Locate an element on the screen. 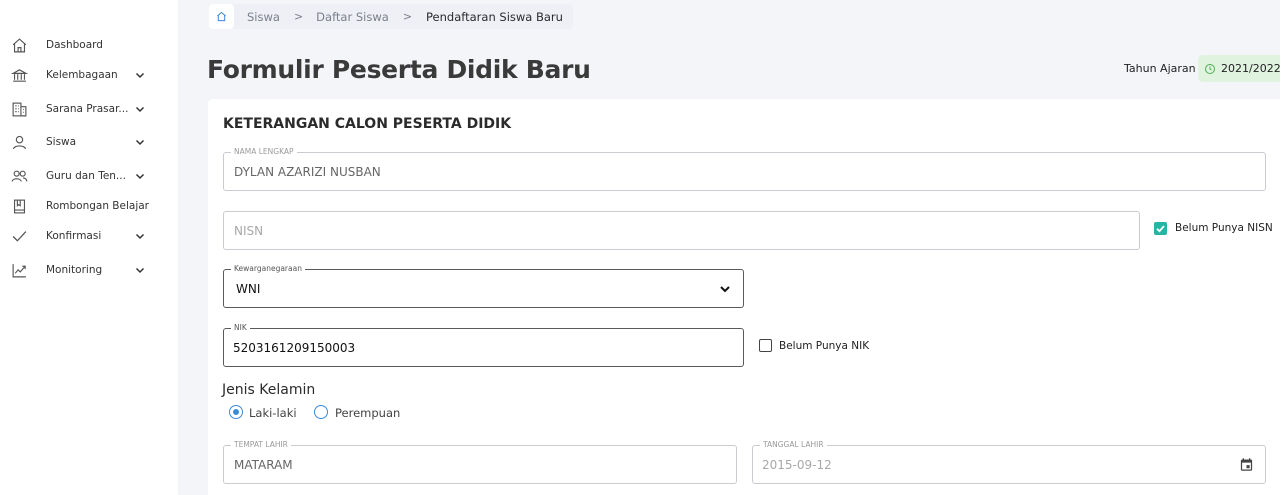  sidebar-item-label: Dashboard is located at coordinates (74, 45).